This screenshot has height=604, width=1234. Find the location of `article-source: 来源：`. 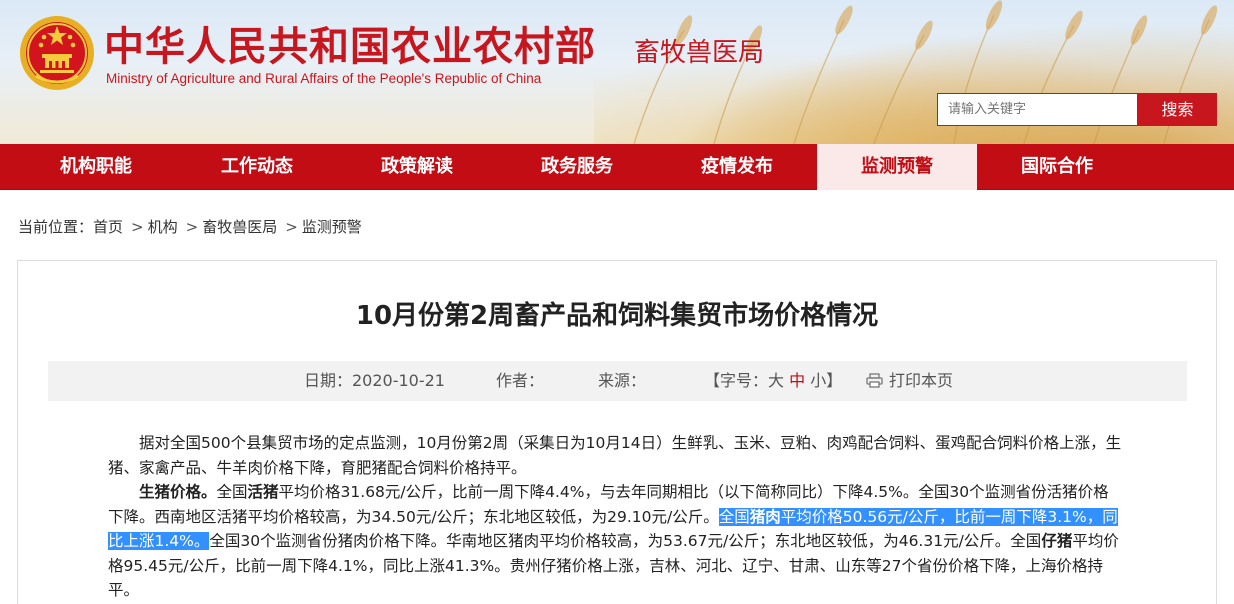

article-source: 来源： is located at coordinates (622, 380).